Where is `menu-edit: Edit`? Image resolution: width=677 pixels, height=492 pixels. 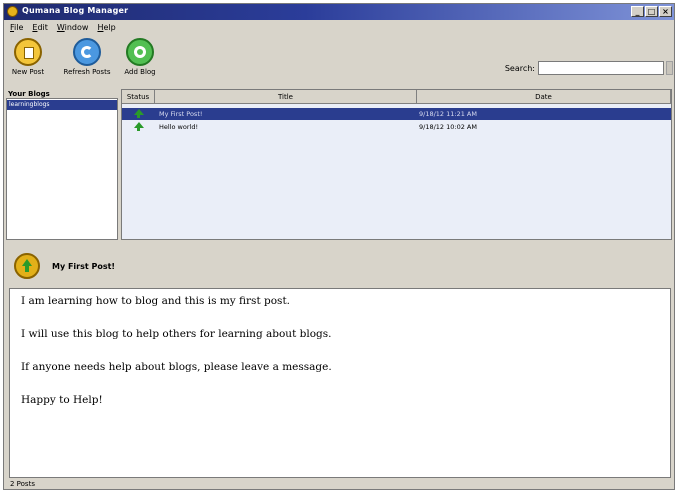 menu-edit: Edit is located at coordinates (40, 28).